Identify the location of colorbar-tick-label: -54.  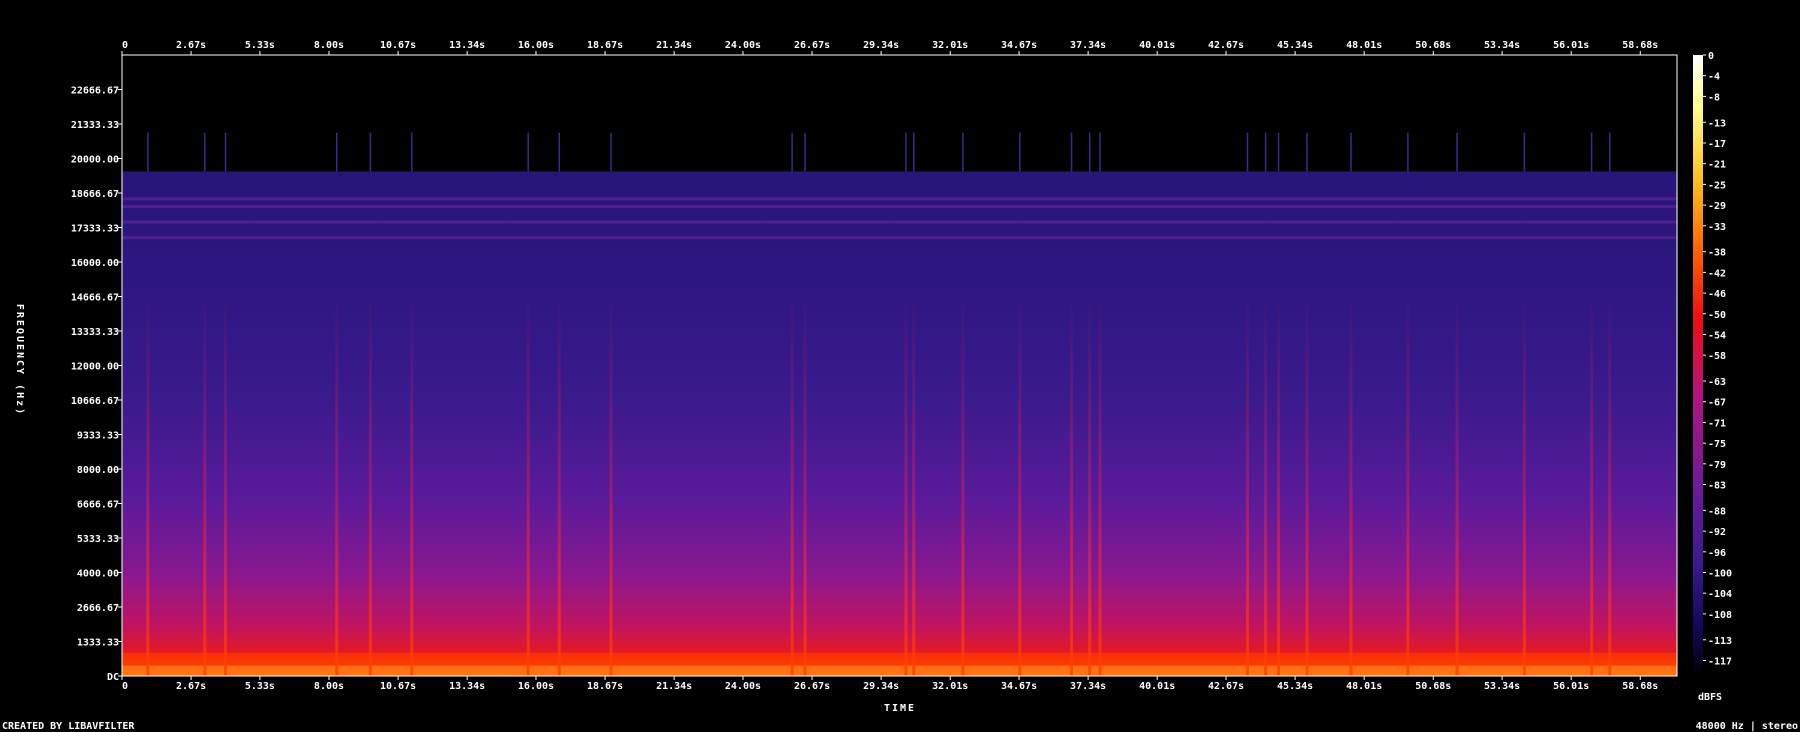
(1717, 335).